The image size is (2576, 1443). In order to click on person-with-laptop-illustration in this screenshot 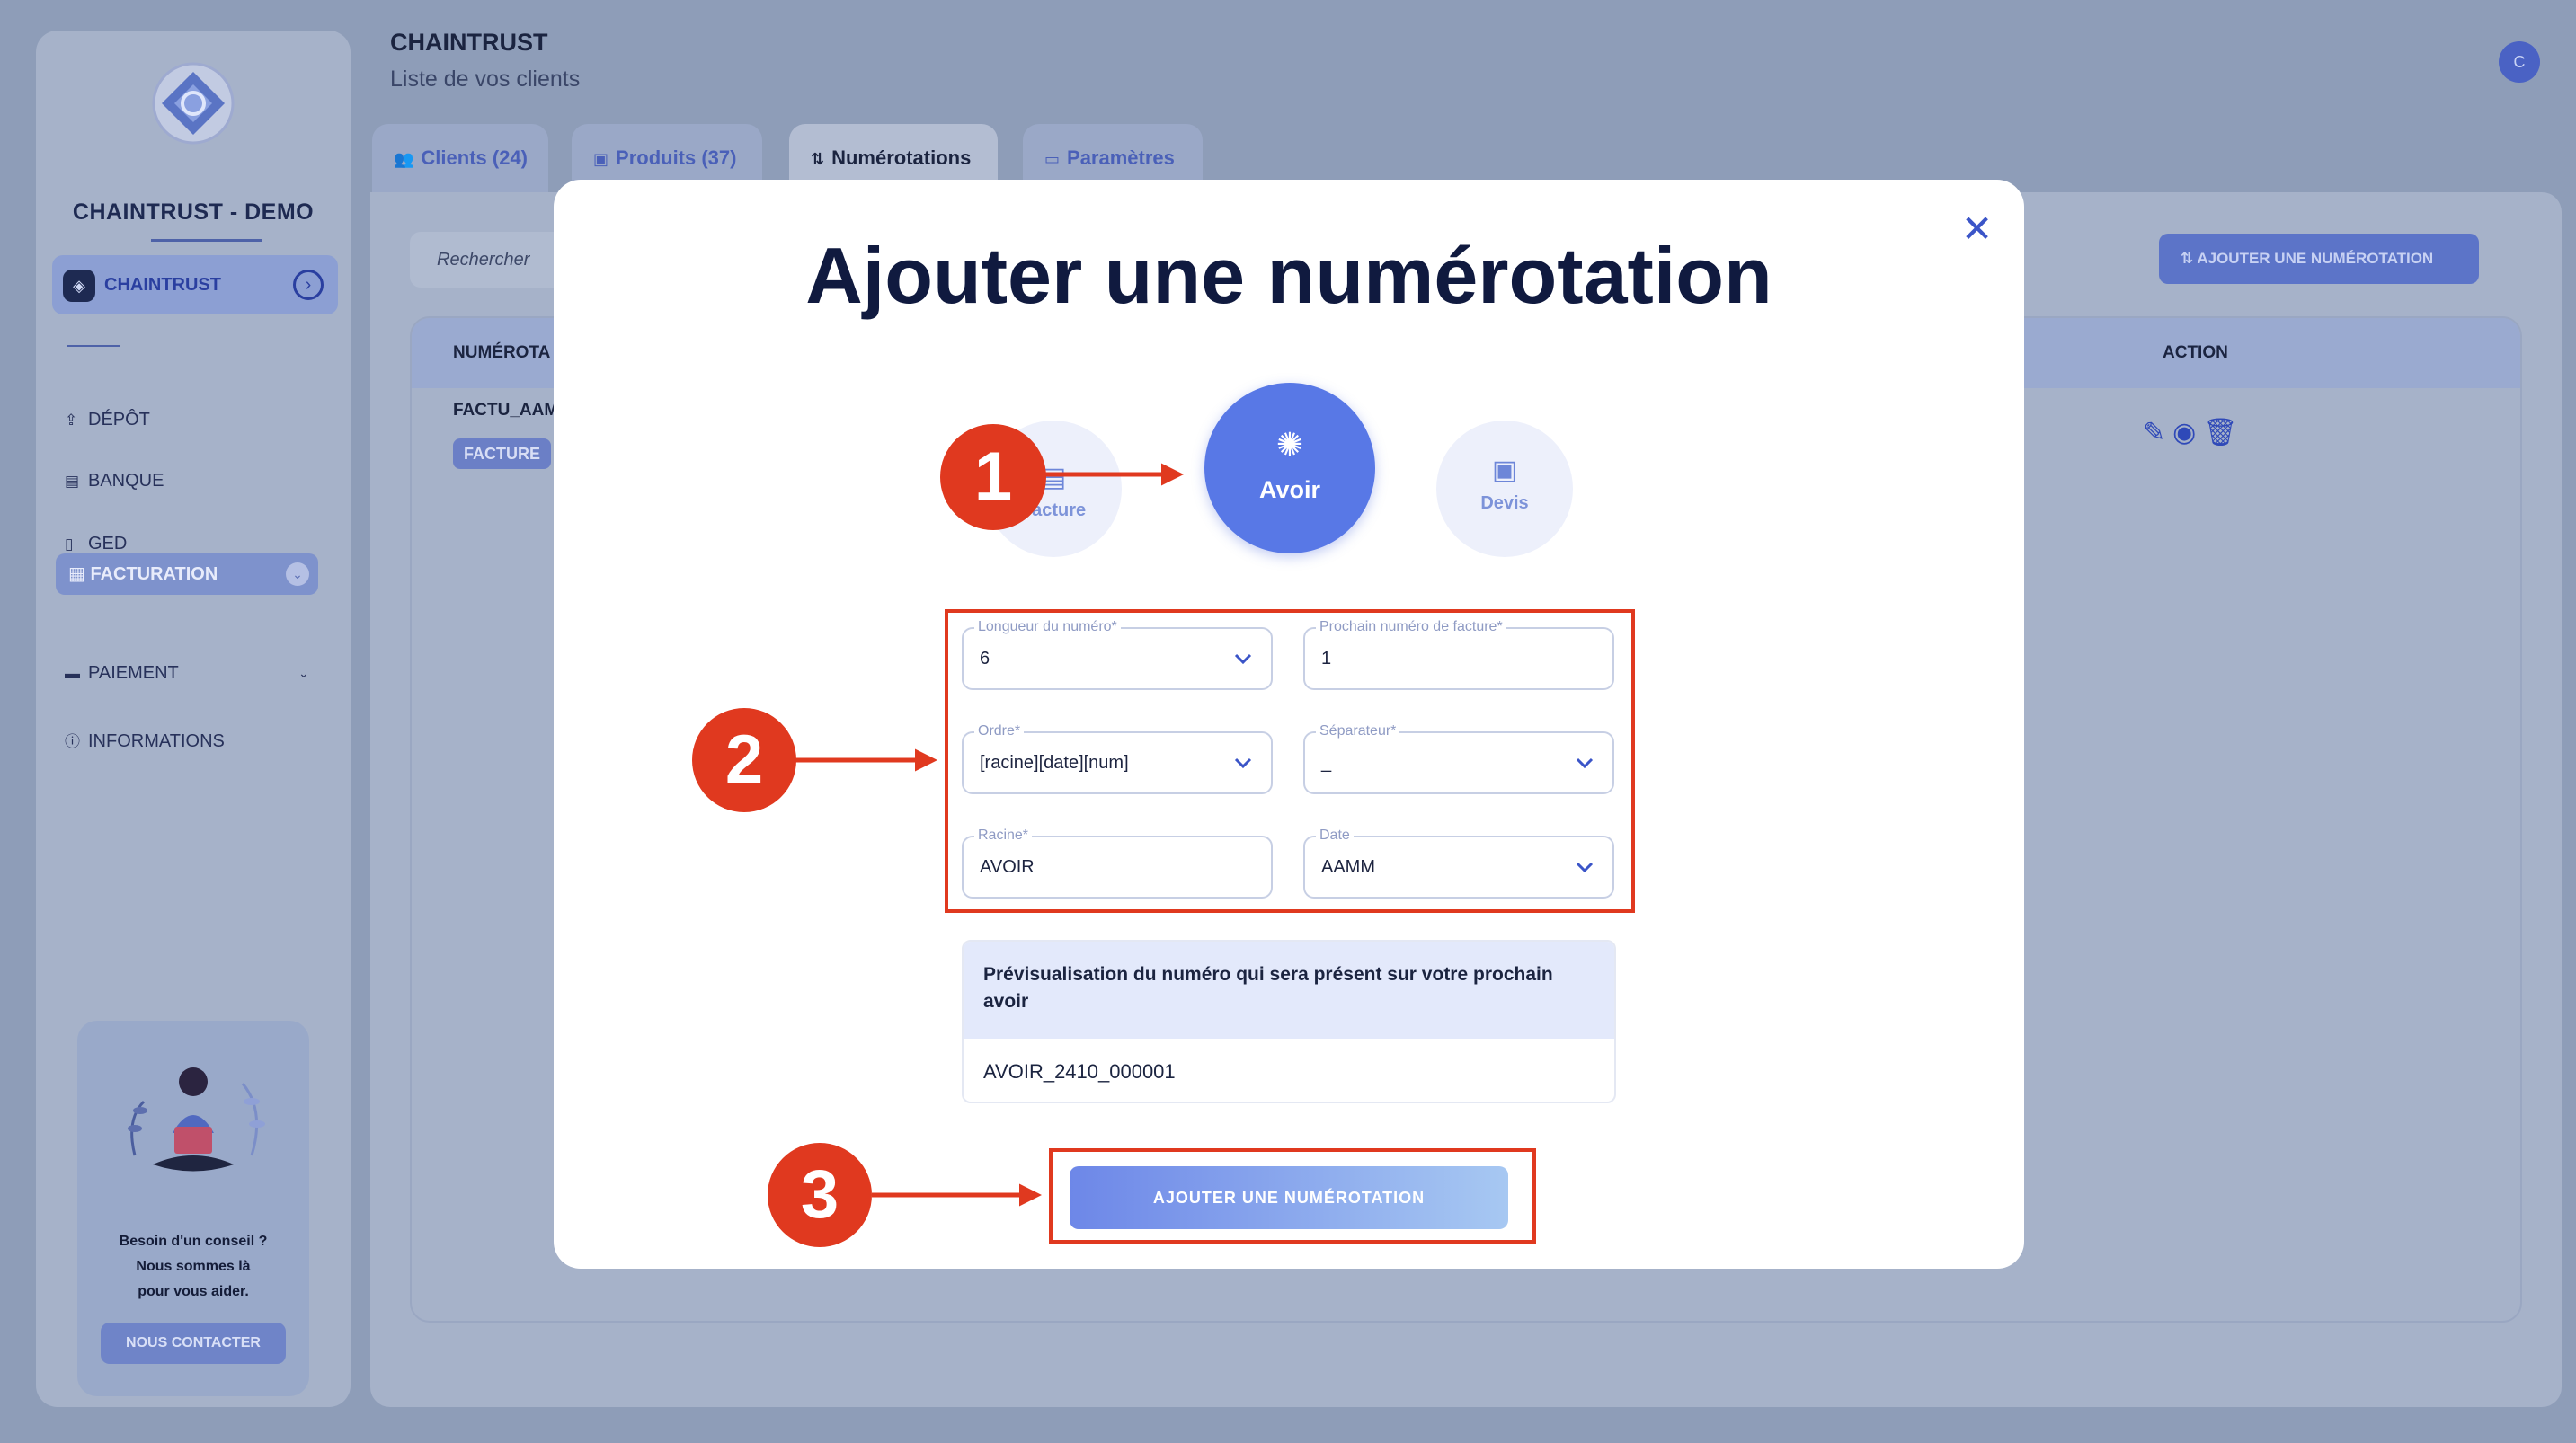, I will do `click(196, 1119)`.